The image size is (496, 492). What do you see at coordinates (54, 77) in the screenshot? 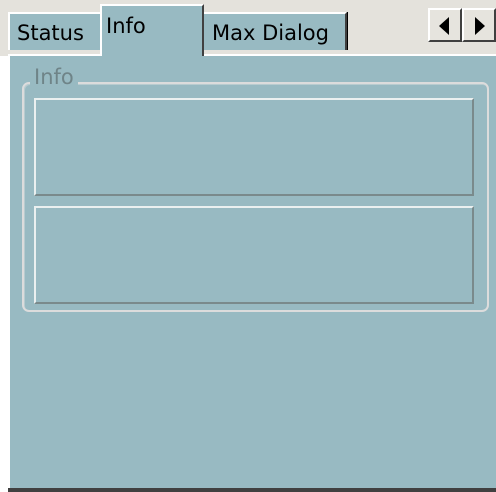
I see `info-group-title: Info` at bounding box center [54, 77].